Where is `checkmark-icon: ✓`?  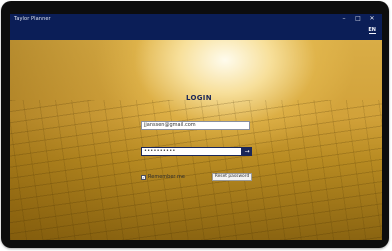
checkmark-icon: ✓ is located at coordinates (144, 177).